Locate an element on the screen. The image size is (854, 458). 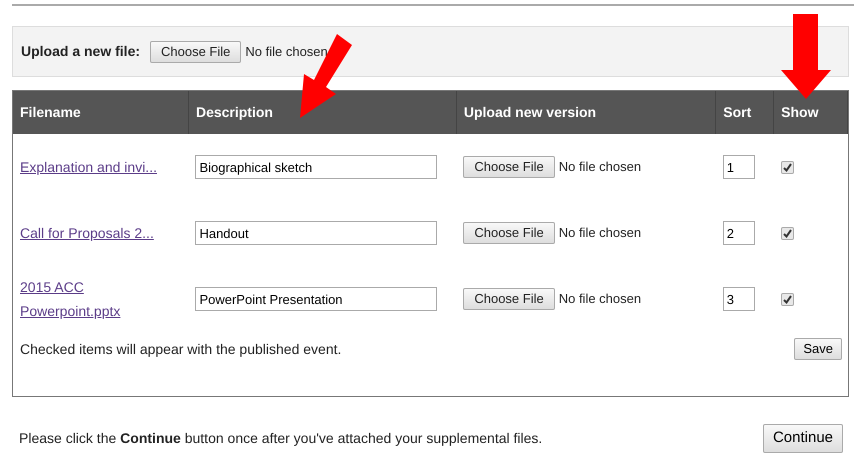
sort-field: 2 is located at coordinates (738, 233).